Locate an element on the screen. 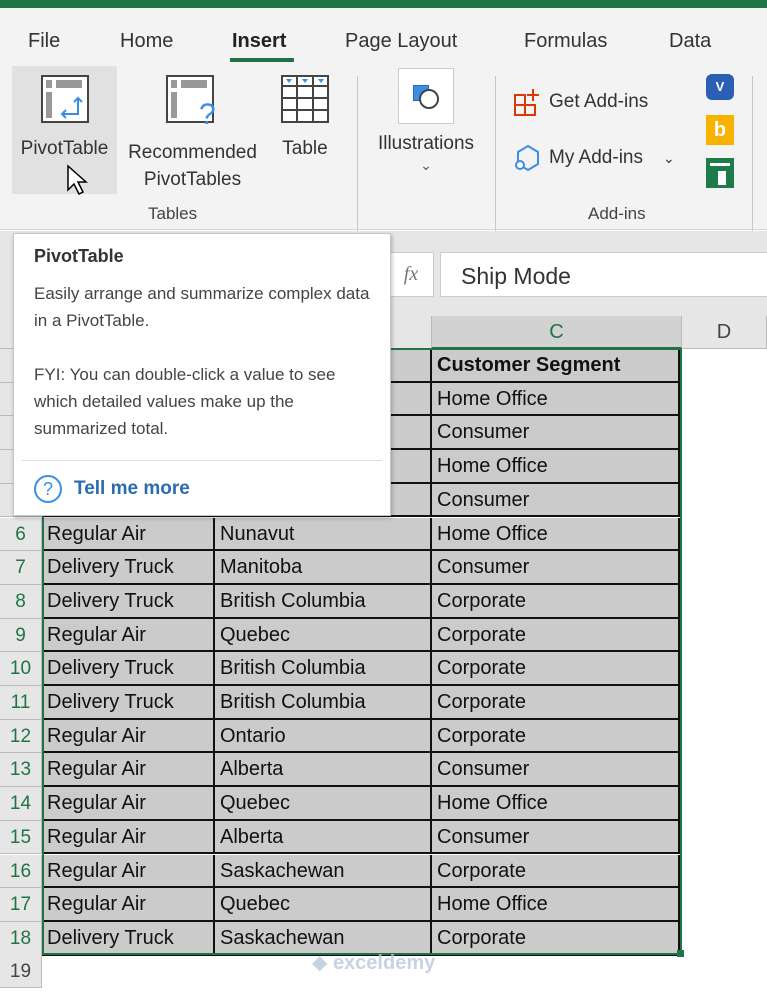 Image resolution: width=767 pixels, height=996 pixels. help-icon: ? is located at coordinates (48, 489).